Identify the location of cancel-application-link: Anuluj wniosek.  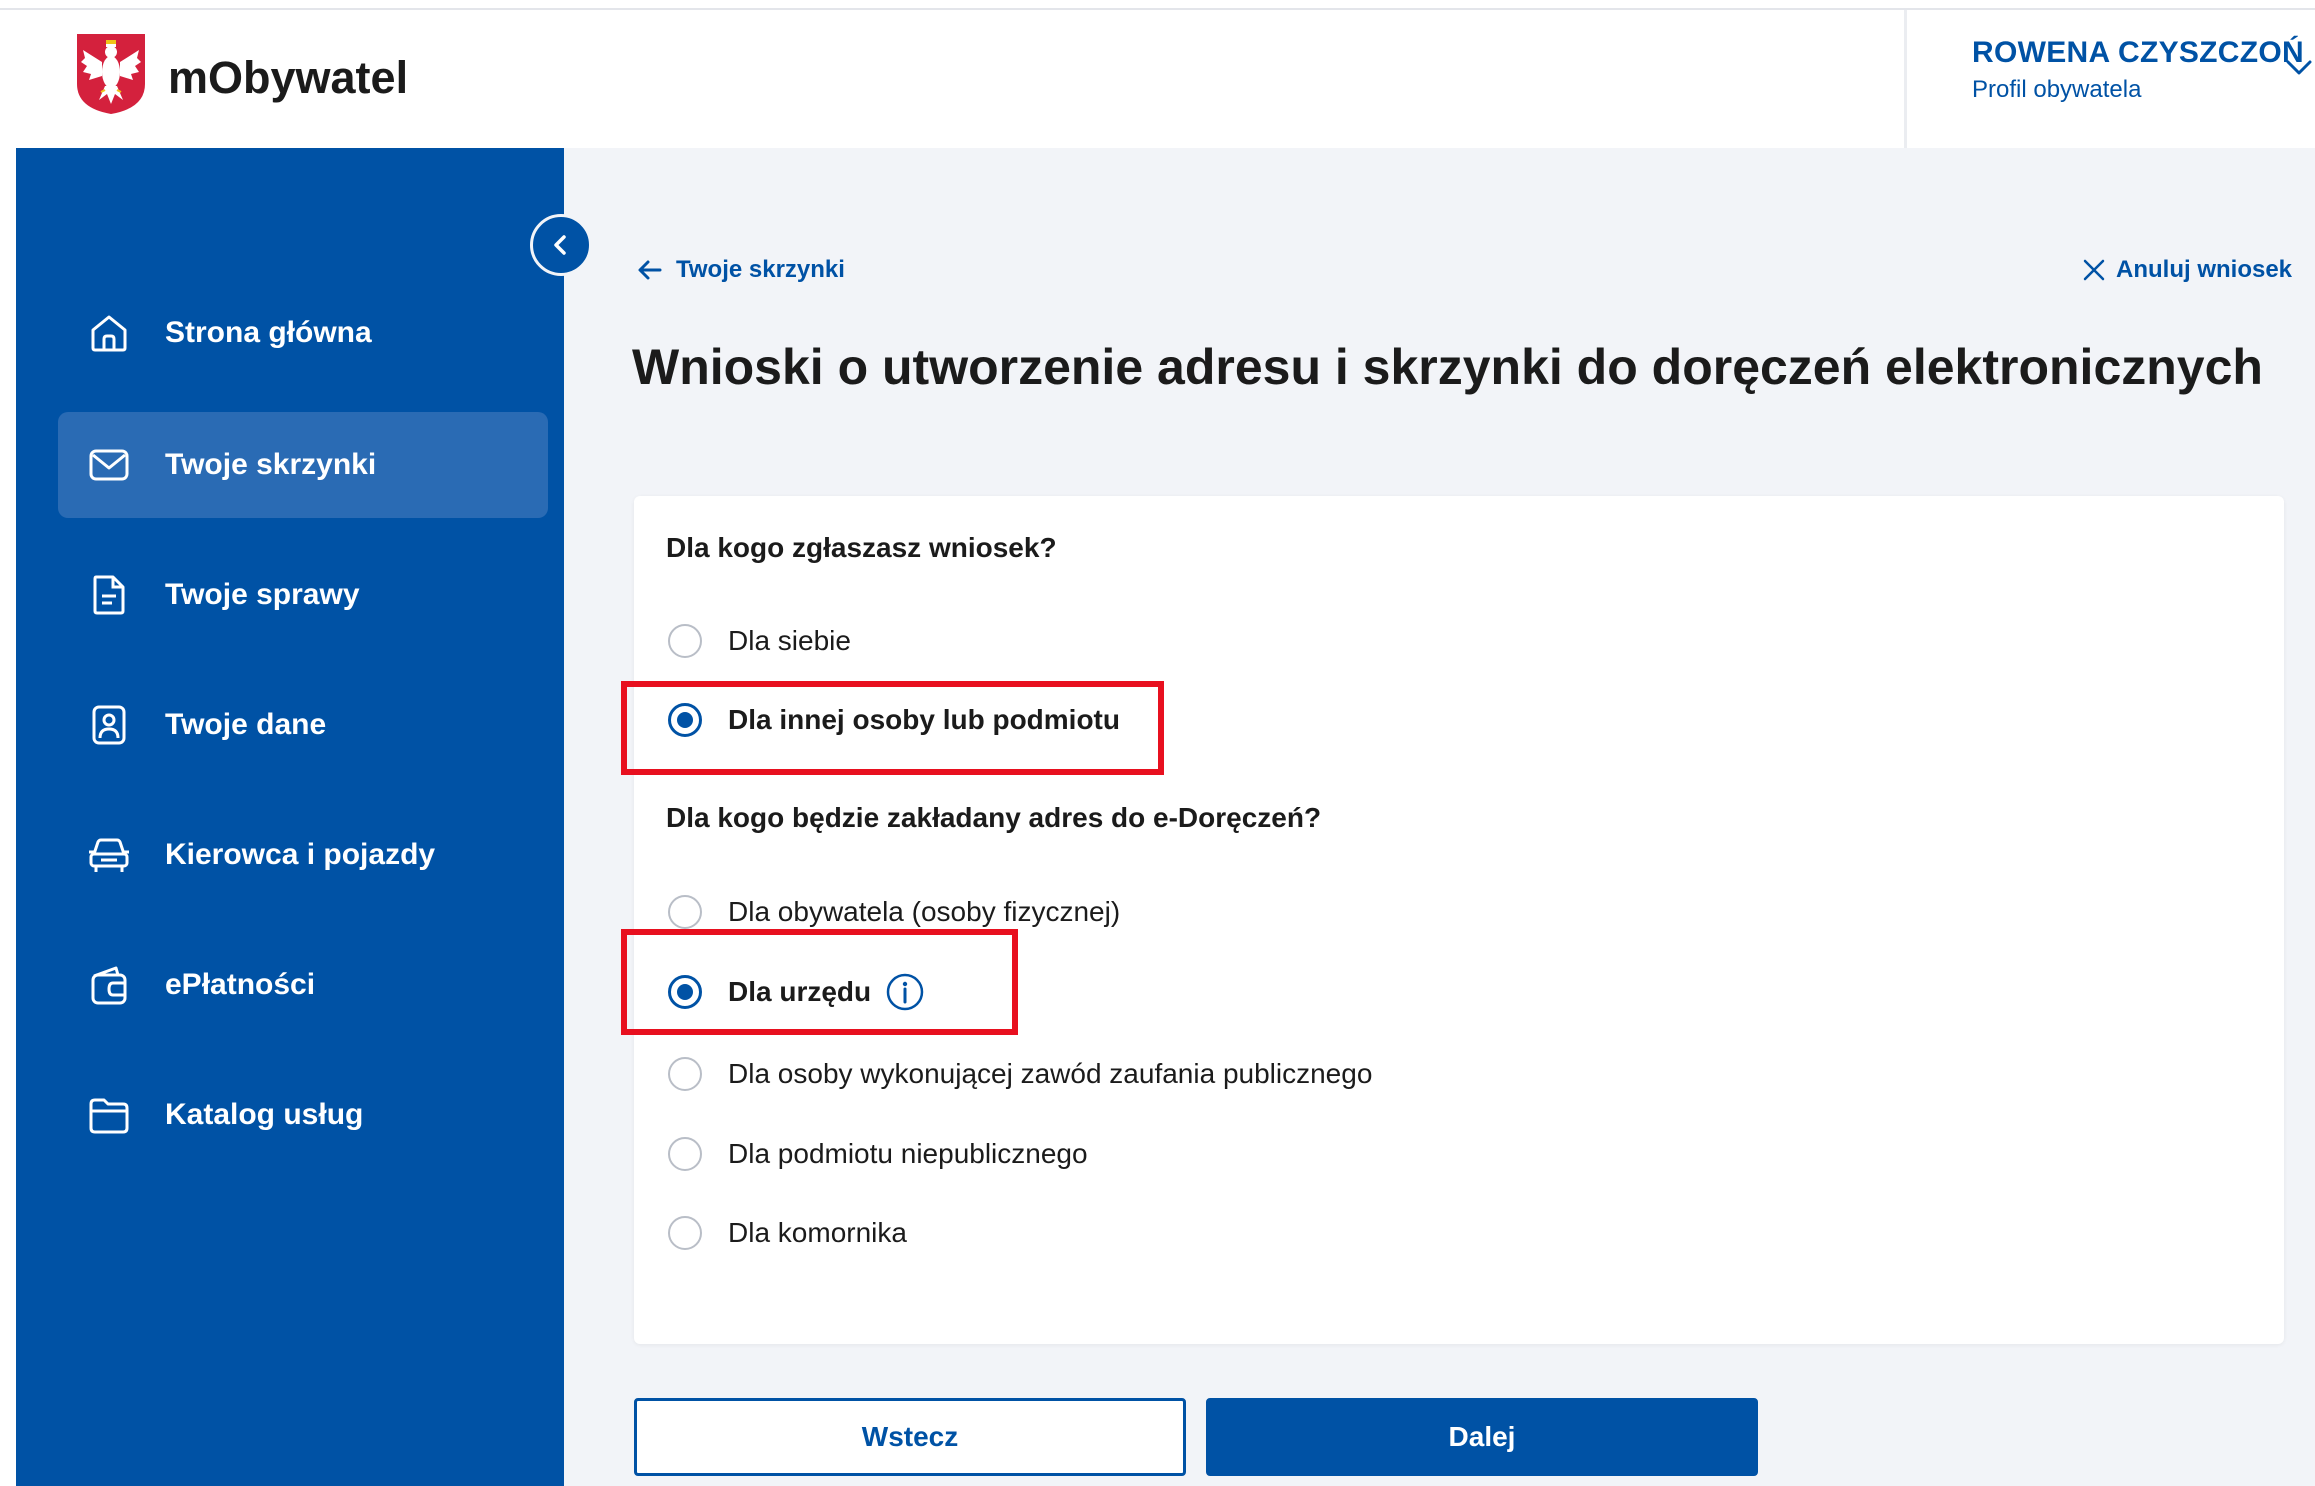
(2187, 270).